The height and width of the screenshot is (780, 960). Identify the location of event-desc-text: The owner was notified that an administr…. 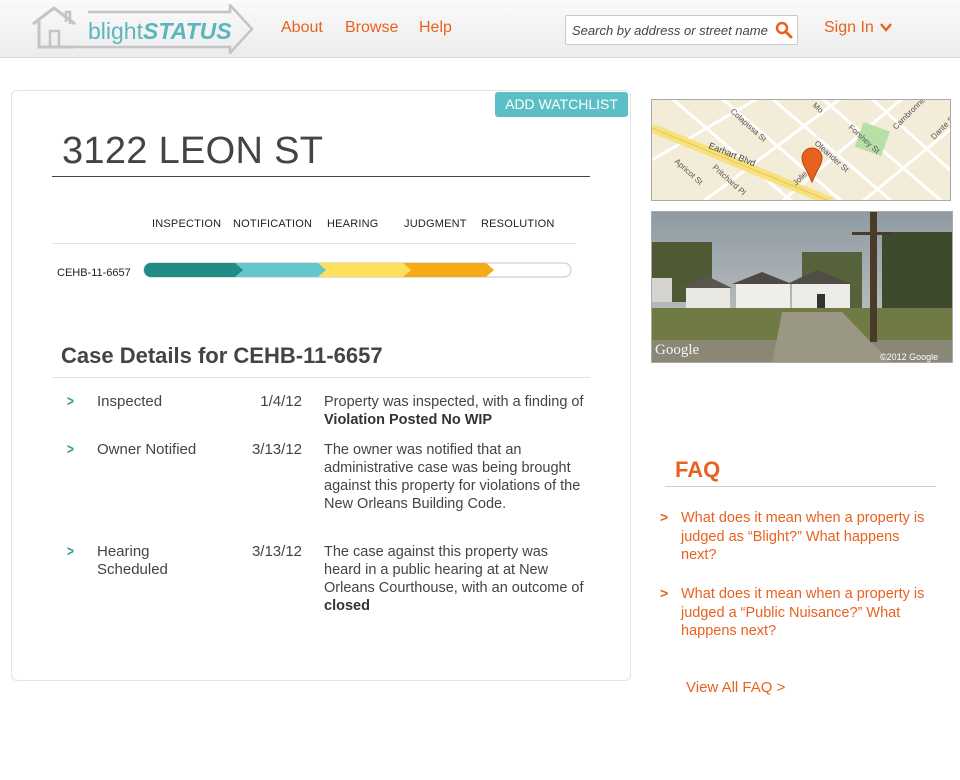
(452, 477).